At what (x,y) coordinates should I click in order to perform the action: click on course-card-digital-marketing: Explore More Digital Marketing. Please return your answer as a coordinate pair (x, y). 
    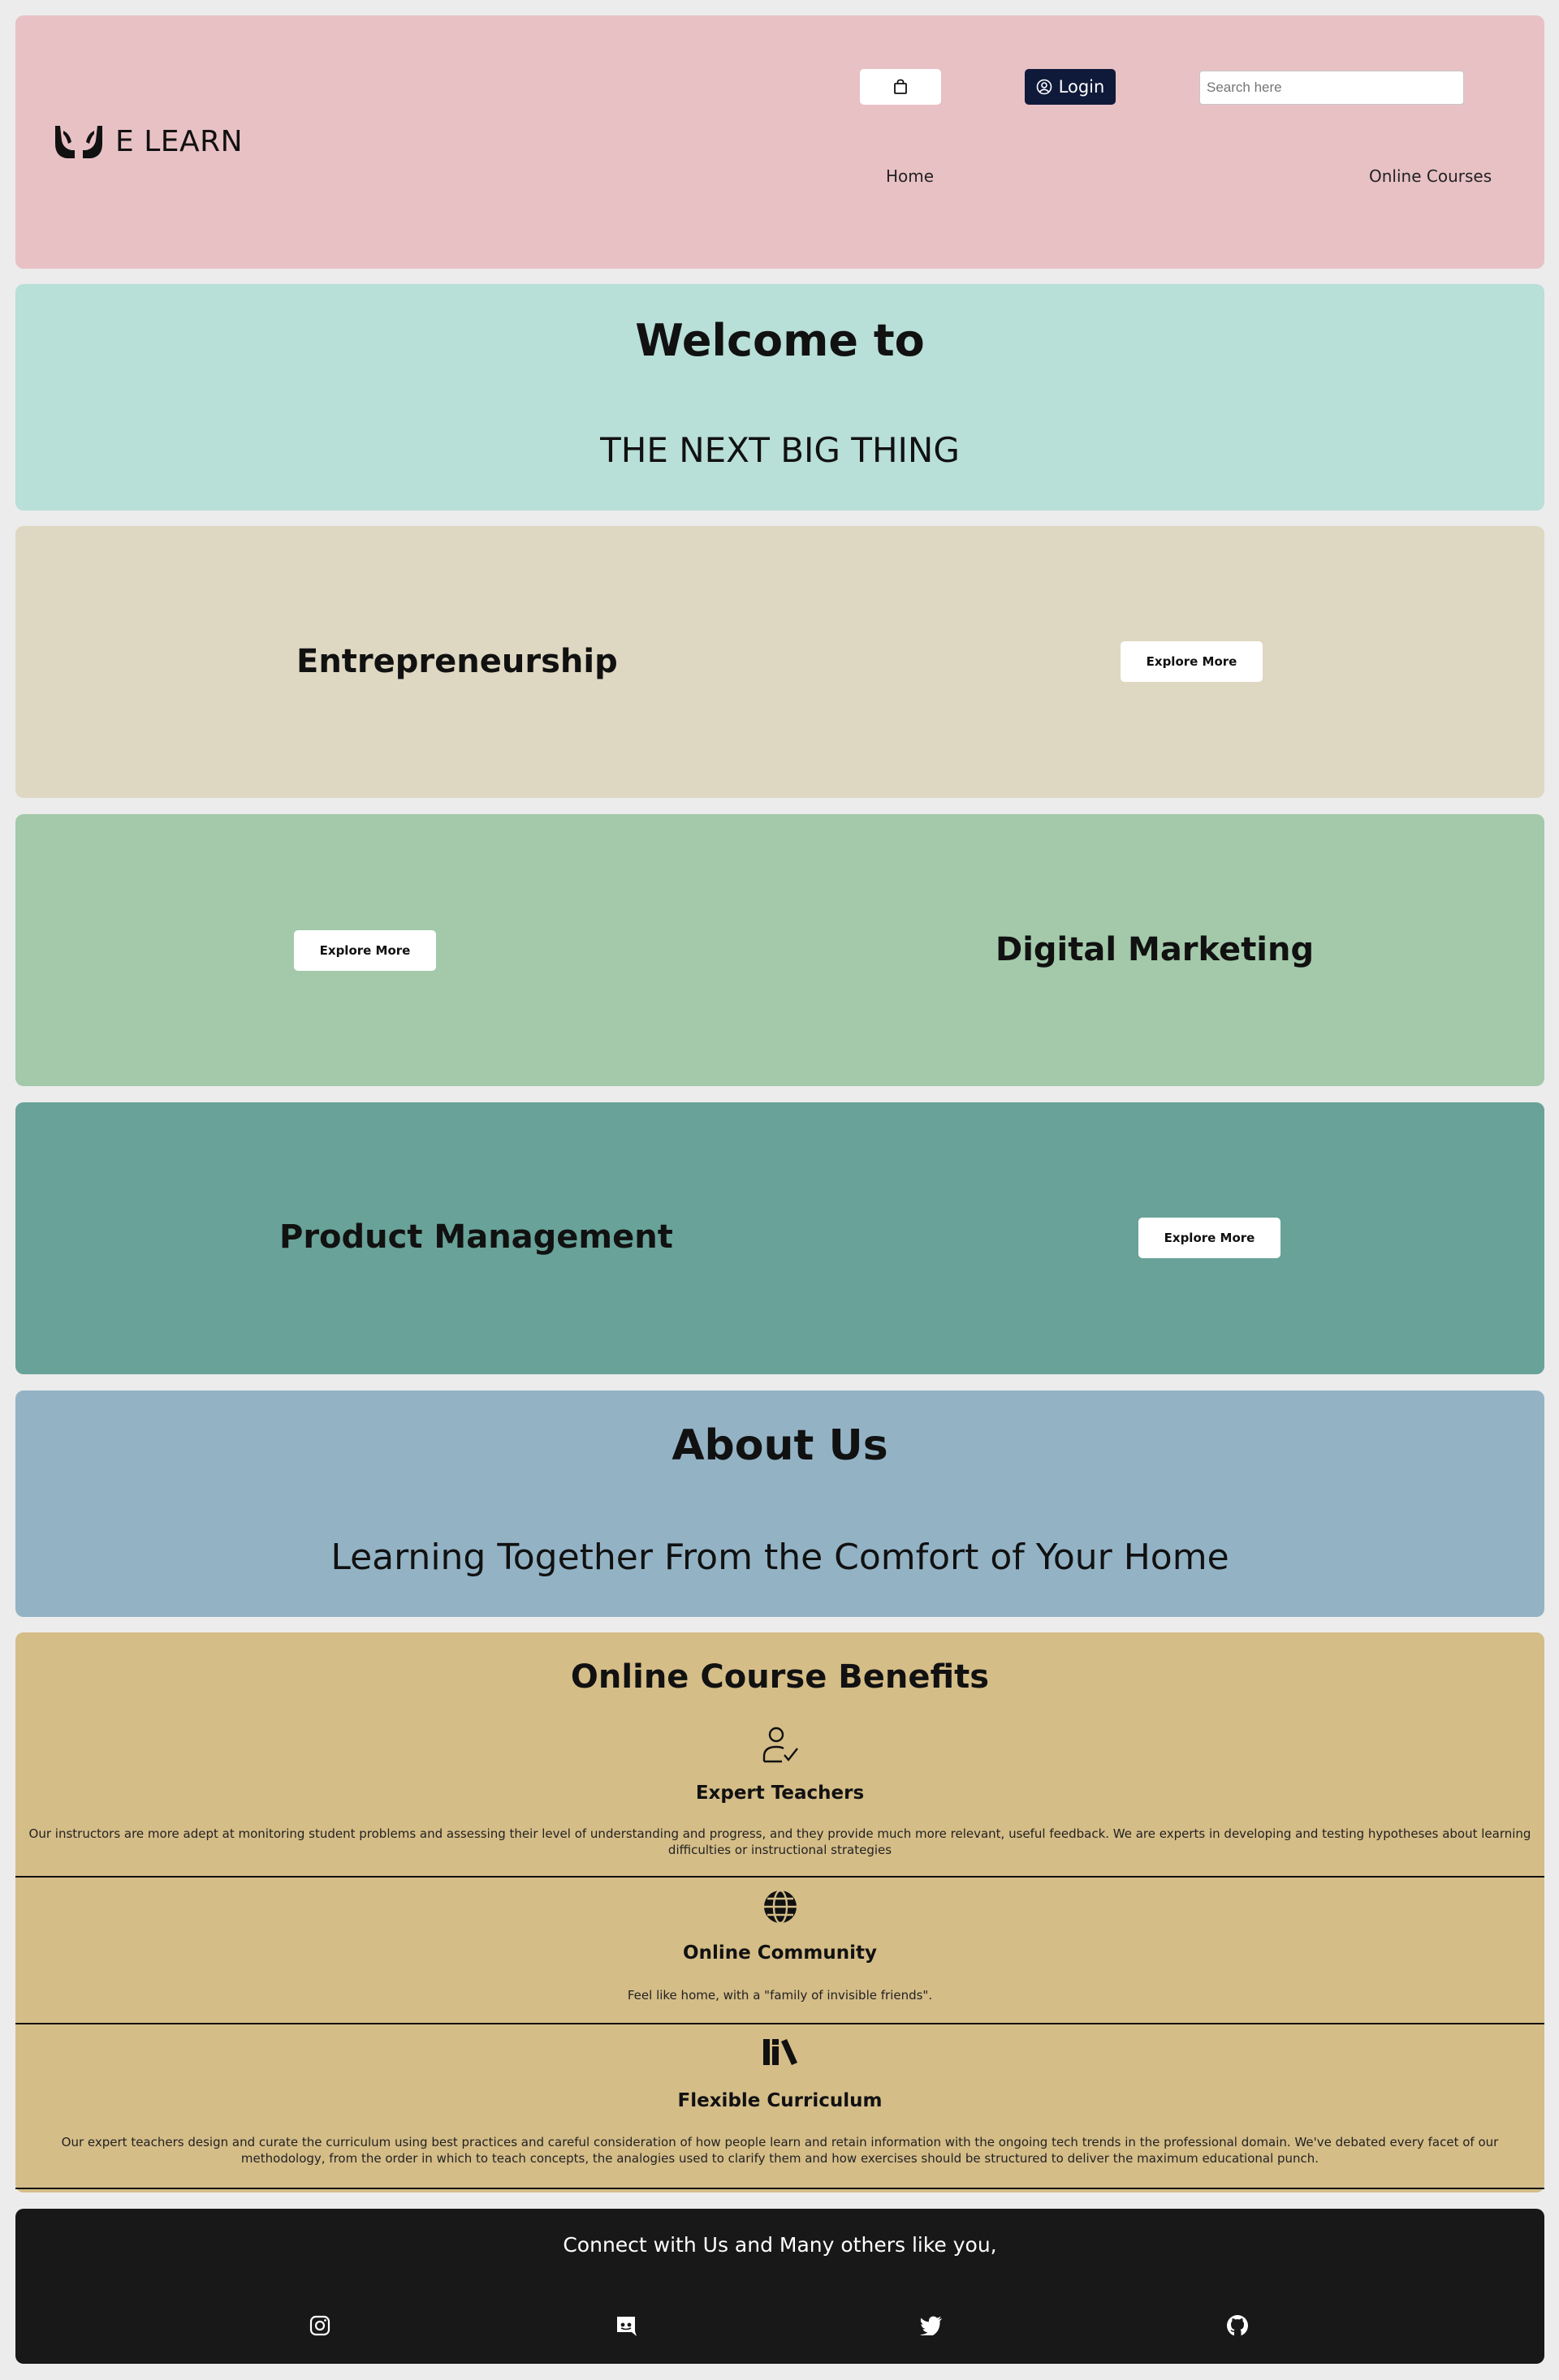
    Looking at the image, I should click on (779, 950).